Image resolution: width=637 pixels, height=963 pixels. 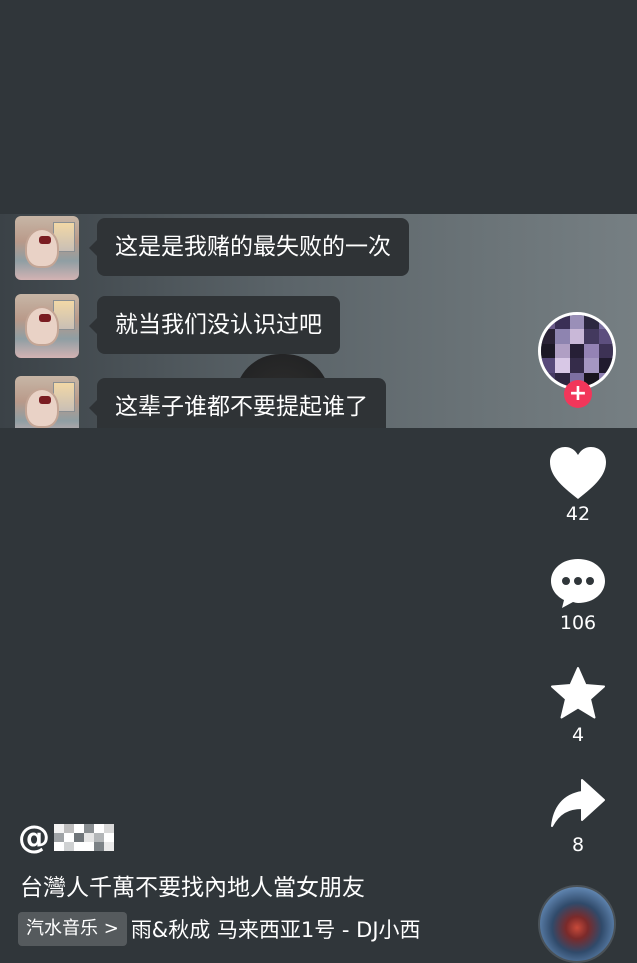 What do you see at coordinates (577, 924) in the screenshot?
I see `music-disc` at bounding box center [577, 924].